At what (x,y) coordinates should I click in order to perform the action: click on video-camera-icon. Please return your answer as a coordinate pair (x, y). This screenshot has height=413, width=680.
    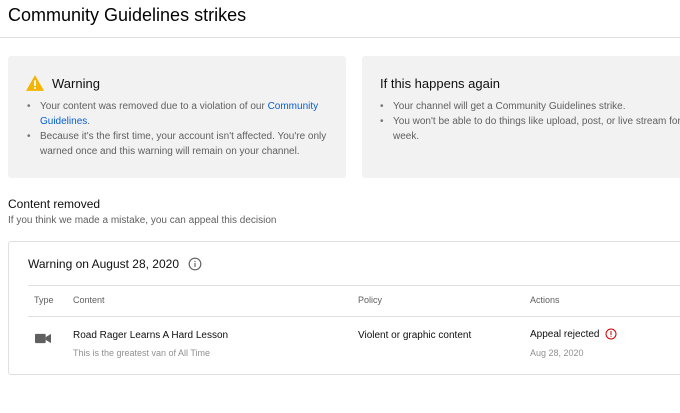
    Looking at the image, I should click on (43, 338).